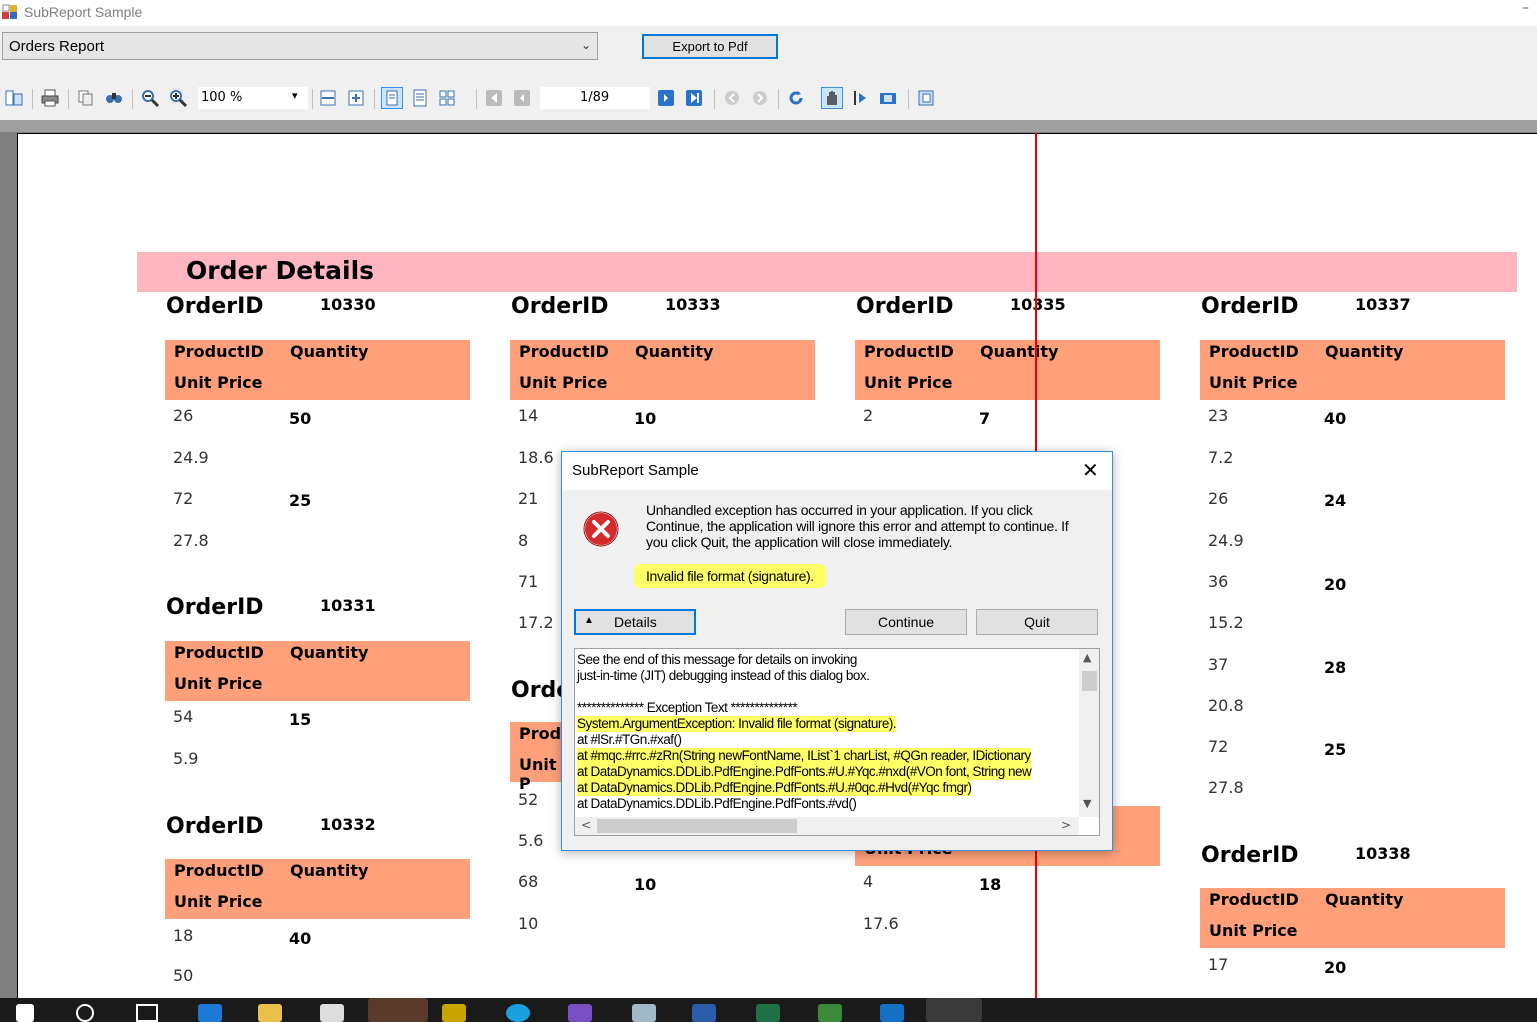 This screenshot has width=1537, height=1022. What do you see at coordinates (1090, 470) in the screenshot?
I see `close-icon: ✕` at bounding box center [1090, 470].